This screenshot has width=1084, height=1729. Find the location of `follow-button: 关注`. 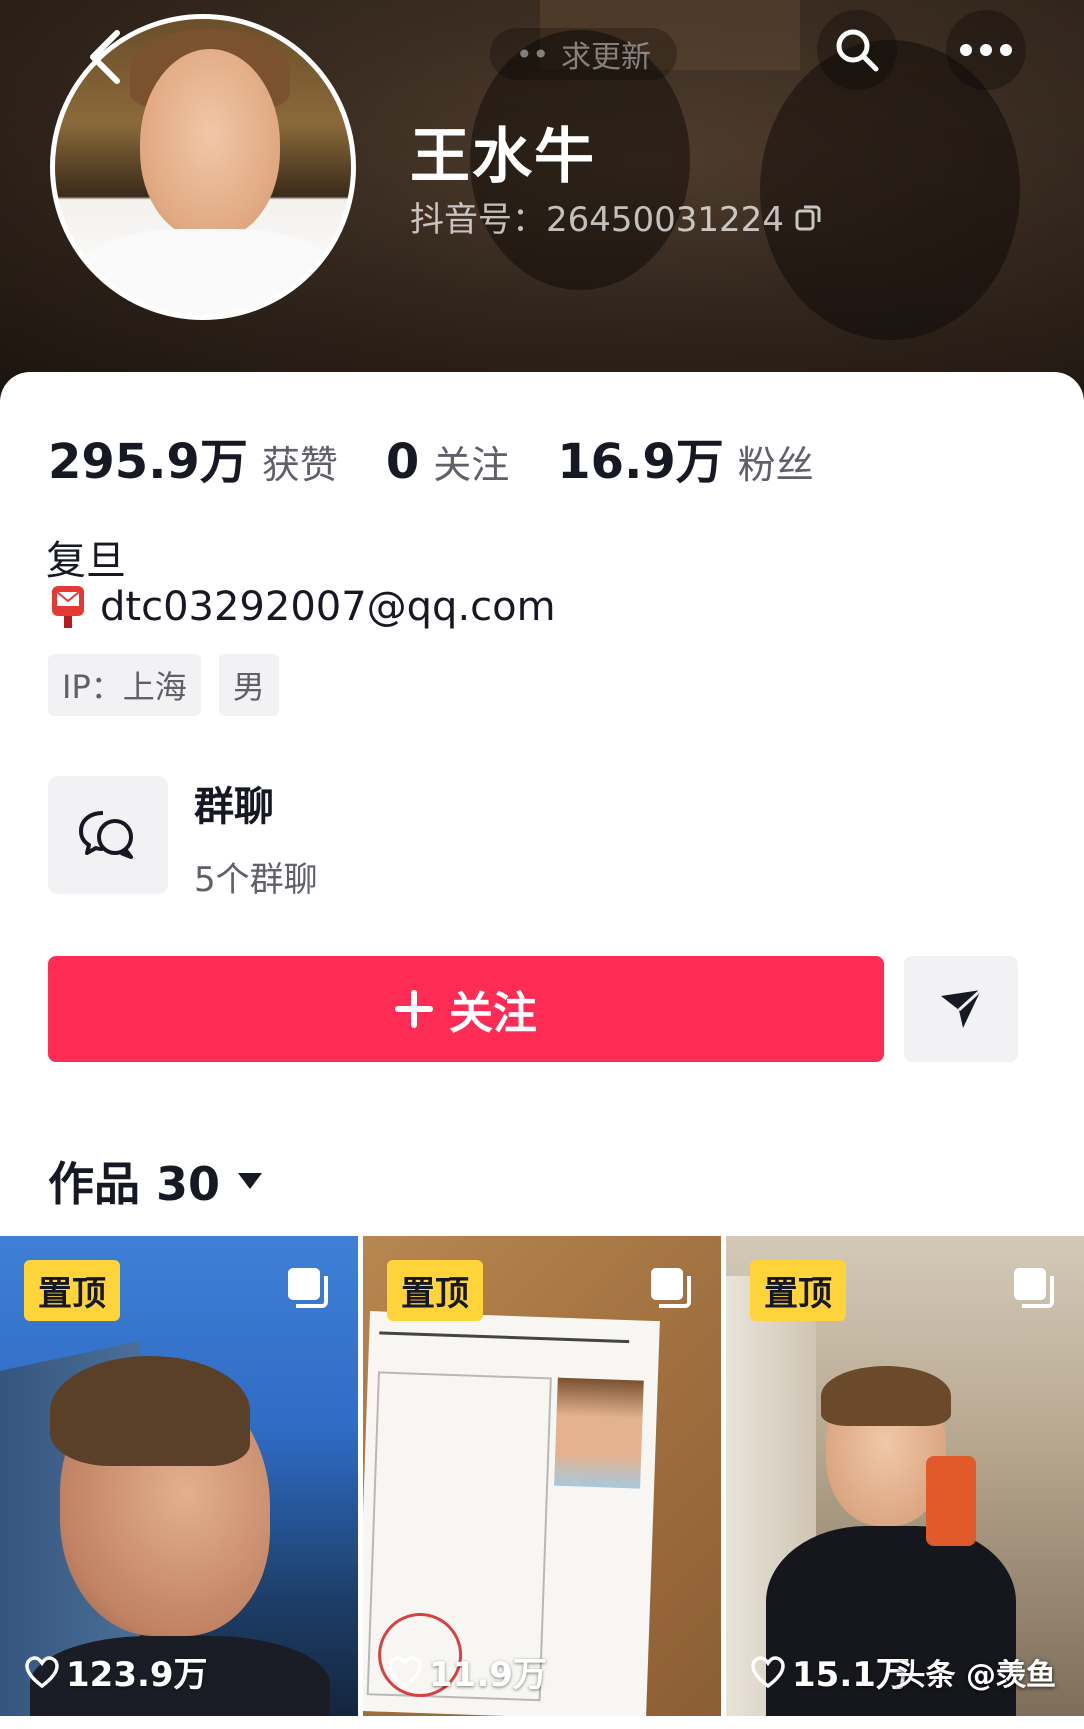

follow-button: 关注 is located at coordinates (466, 1009).